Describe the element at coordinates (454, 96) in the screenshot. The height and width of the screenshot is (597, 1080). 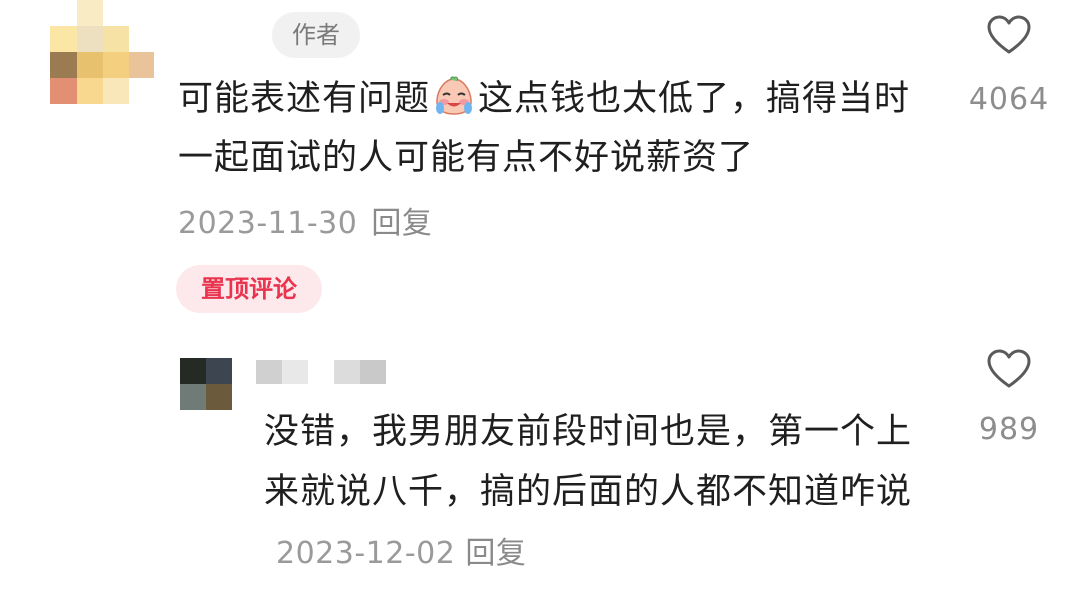
I see `crying-face-emoji-icon` at that location.